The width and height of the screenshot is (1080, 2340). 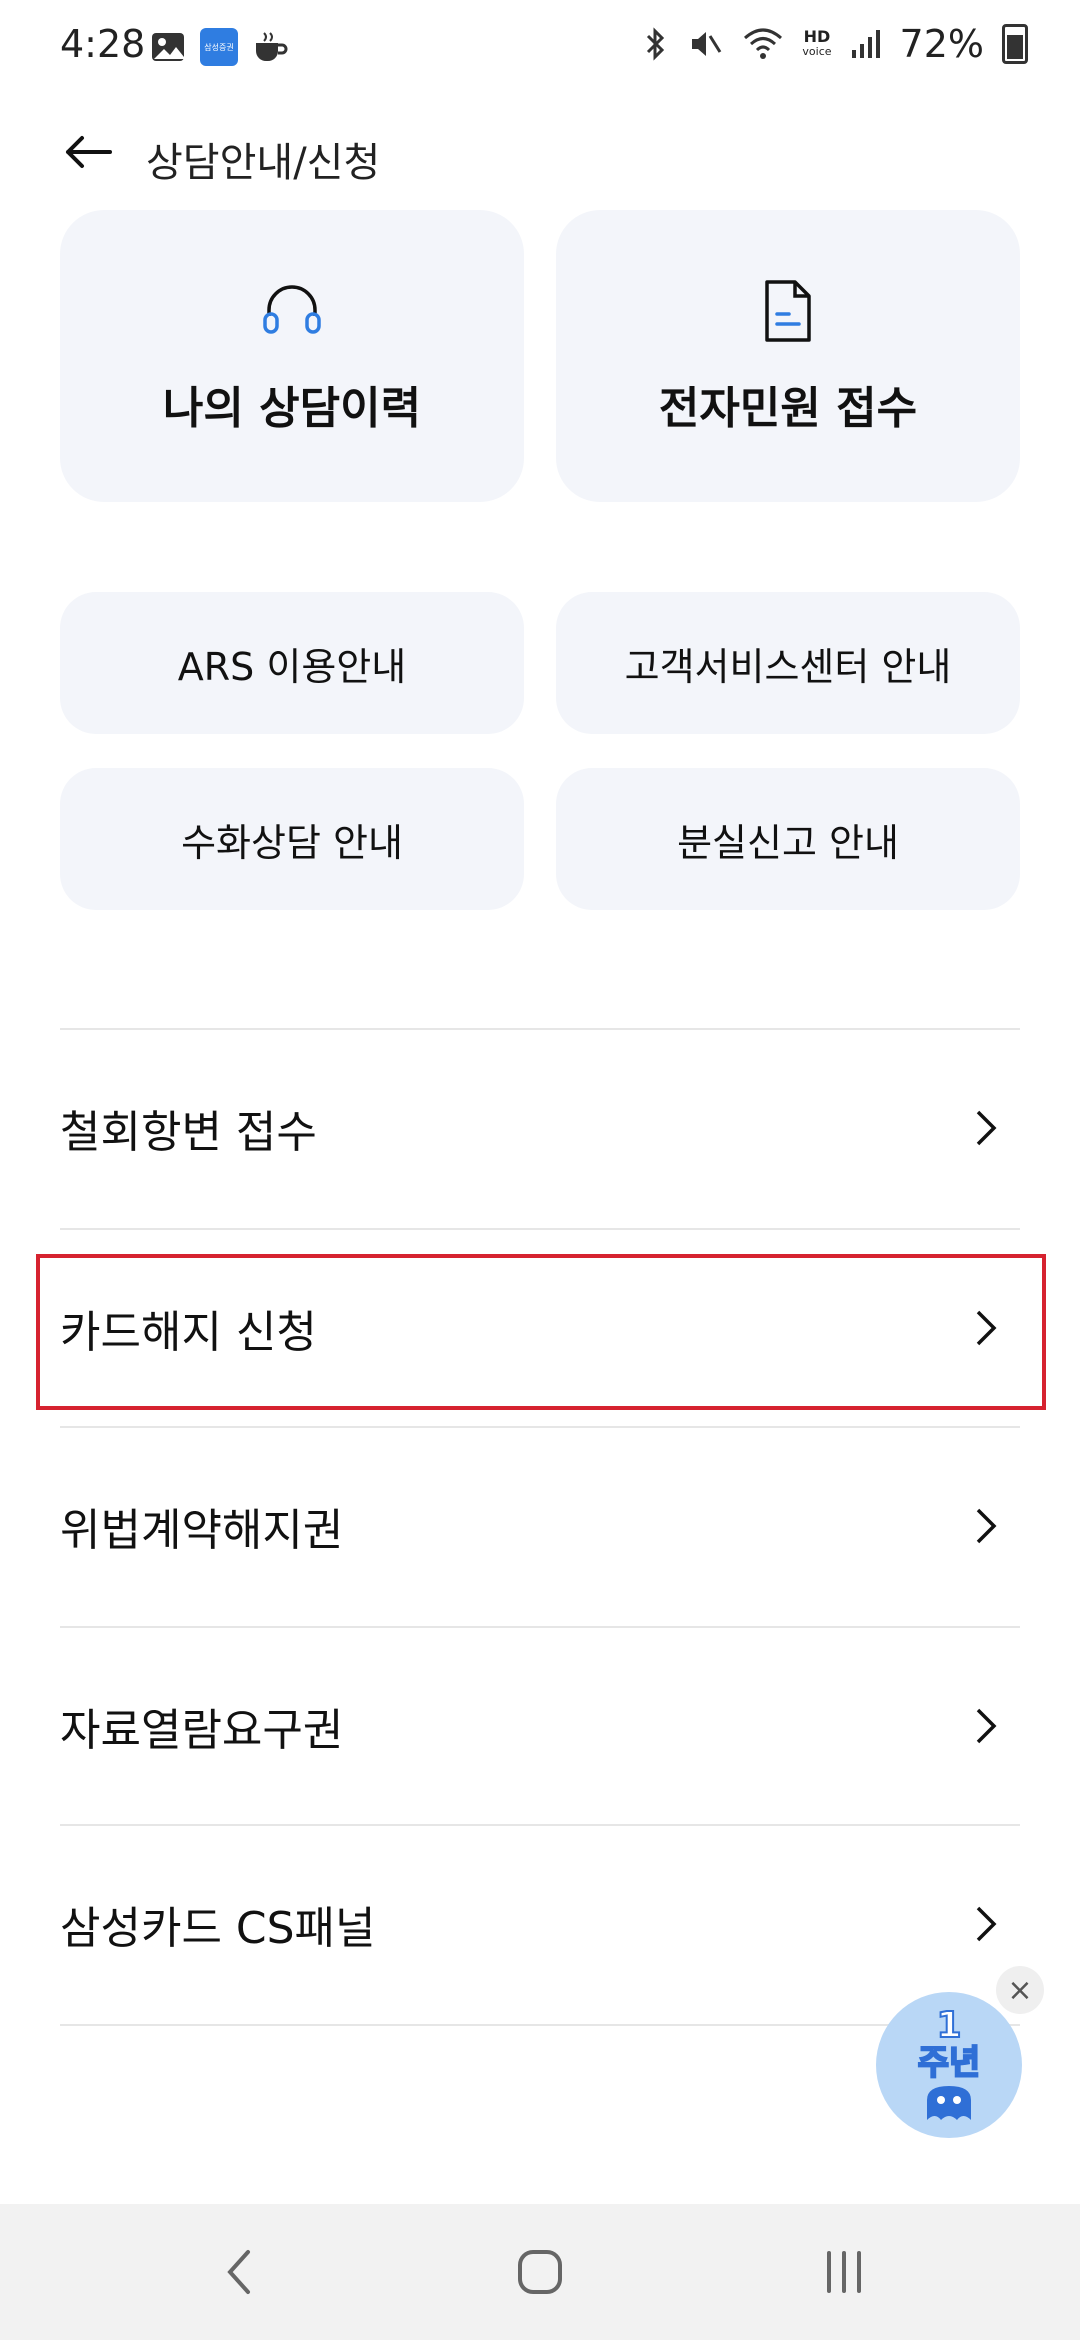 I want to click on anniversary-floating-button: 1 주년, so click(x=949, y=2065).